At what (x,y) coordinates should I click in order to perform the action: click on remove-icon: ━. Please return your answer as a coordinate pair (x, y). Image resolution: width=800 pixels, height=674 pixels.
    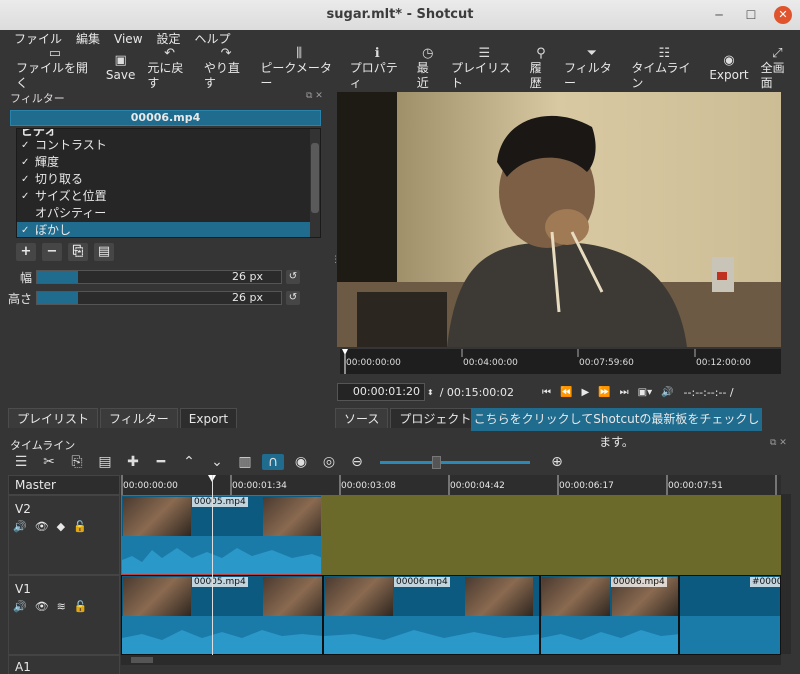
    Looking at the image, I should click on (161, 462).